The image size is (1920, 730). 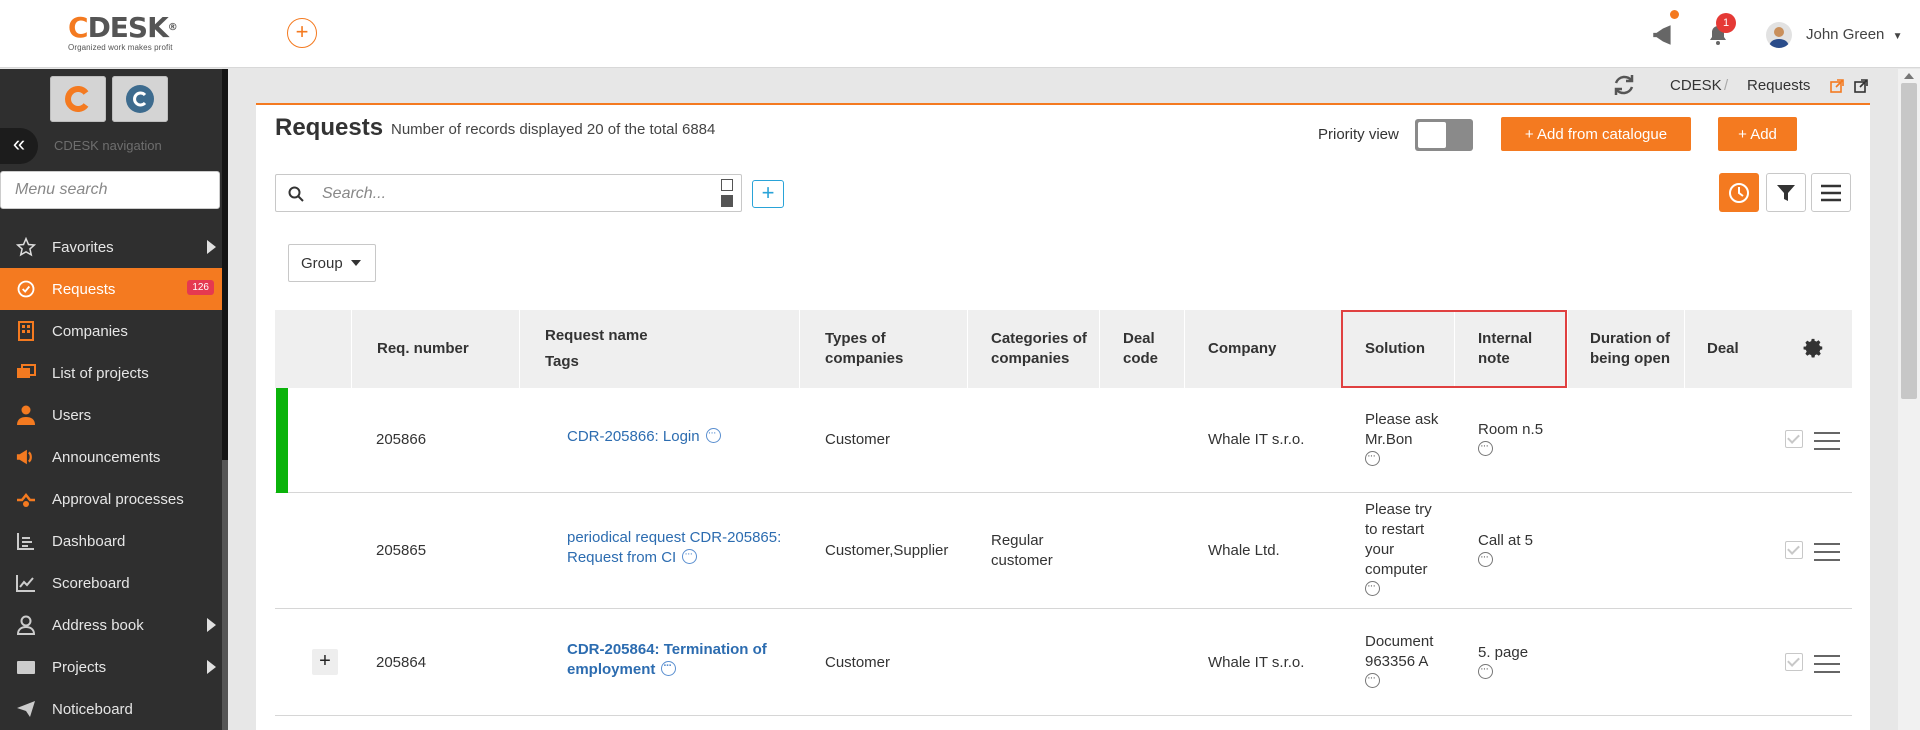 I want to click on column-request-name: Request name Tags, so click(x=670, y=349).